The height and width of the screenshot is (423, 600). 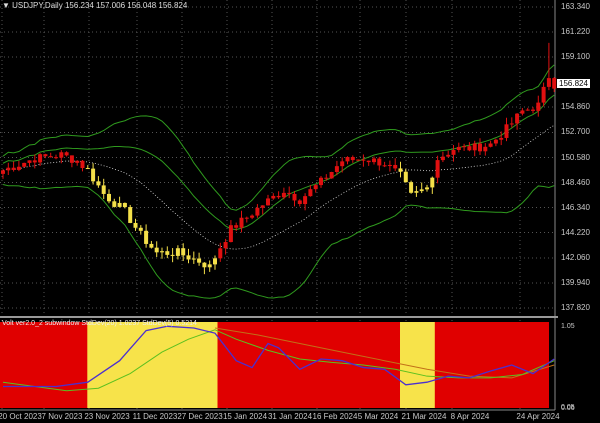 What do you see at coordinates (335, 416) in the screenshot?
I see `date-tick: 16 Feb 2024` at bounding box center [335, 416].